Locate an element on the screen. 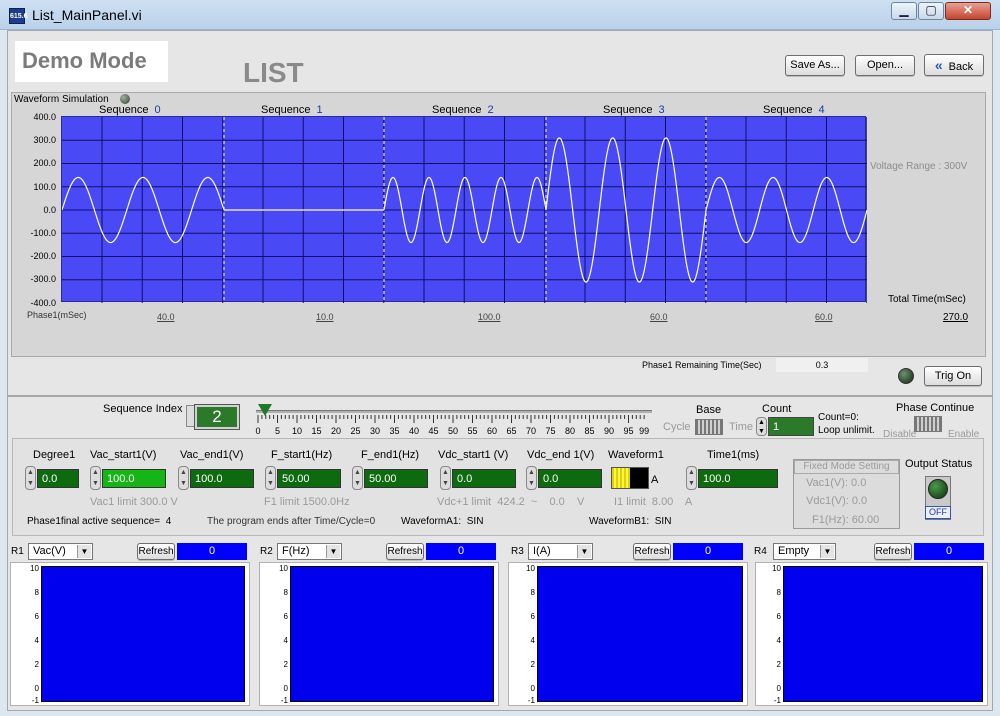 This screenshot has width=1000, height=716. close-button: ✕ is located at coordinates (968, 11).